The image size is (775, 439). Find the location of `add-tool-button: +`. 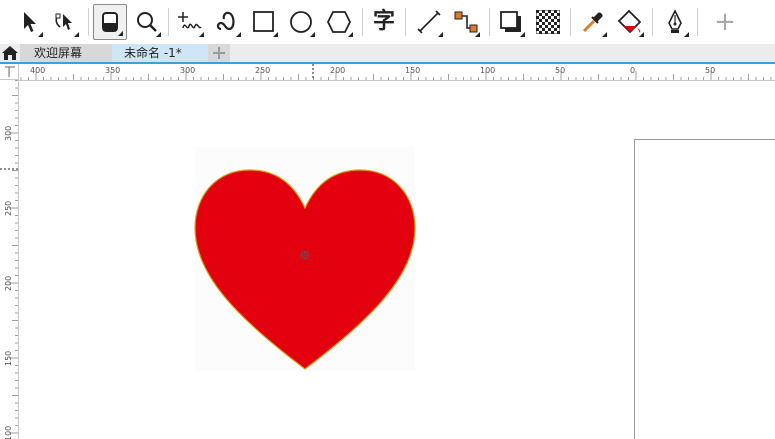

add-tool-button: + is located at coordinates (725, 22).